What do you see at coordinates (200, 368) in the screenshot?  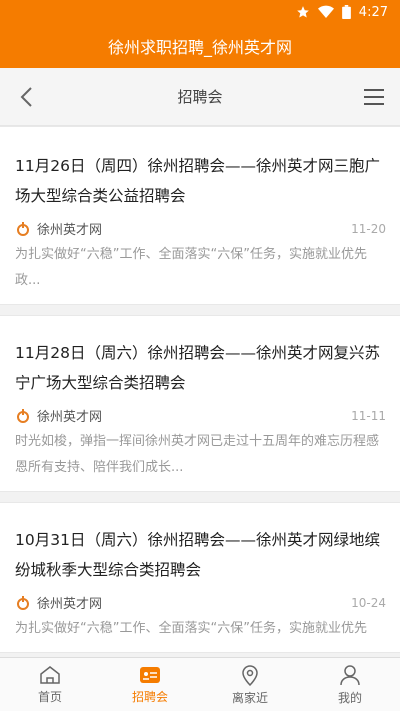 I see `article-title: 11月28日（周六）徐州招聘会——徐州英才网复兴苏宁广场大型综合类招聘会` at bounding box center [200, 368].